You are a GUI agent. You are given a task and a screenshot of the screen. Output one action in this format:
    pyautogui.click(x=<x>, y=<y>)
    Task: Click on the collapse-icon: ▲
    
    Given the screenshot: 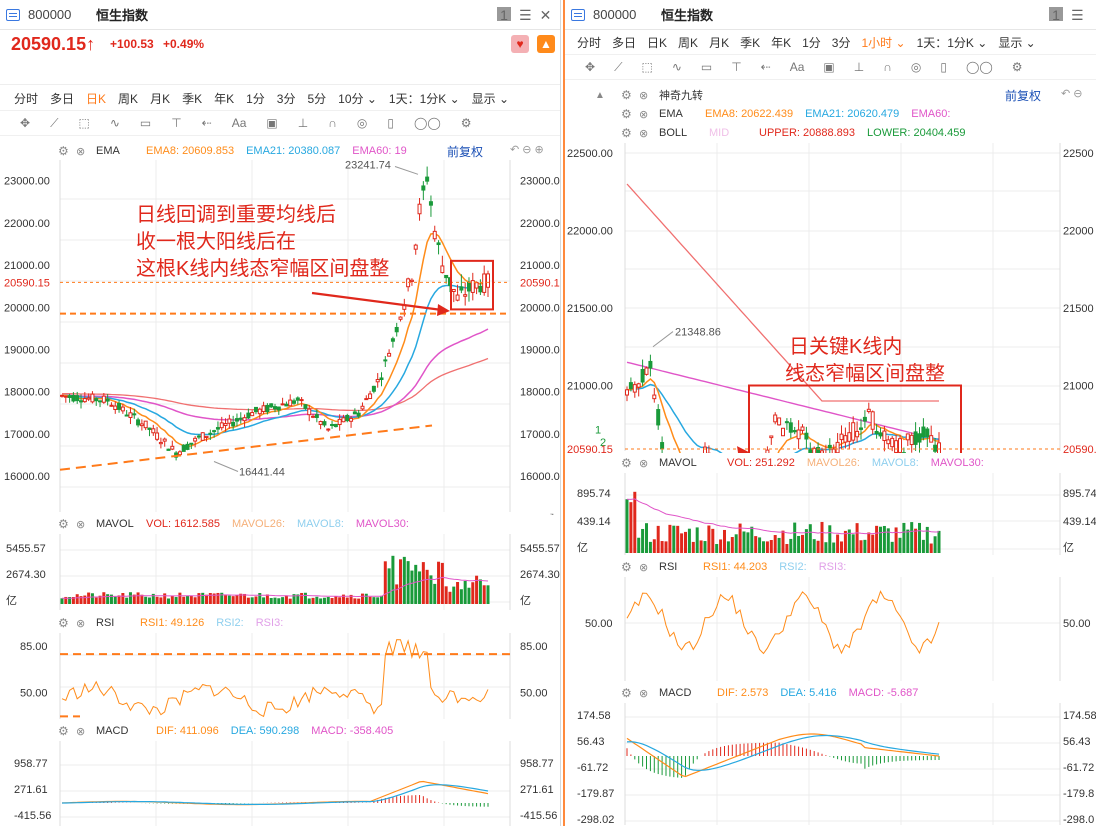 What is the action you would take?
    pyautogui.click(x=608, y=95)
    